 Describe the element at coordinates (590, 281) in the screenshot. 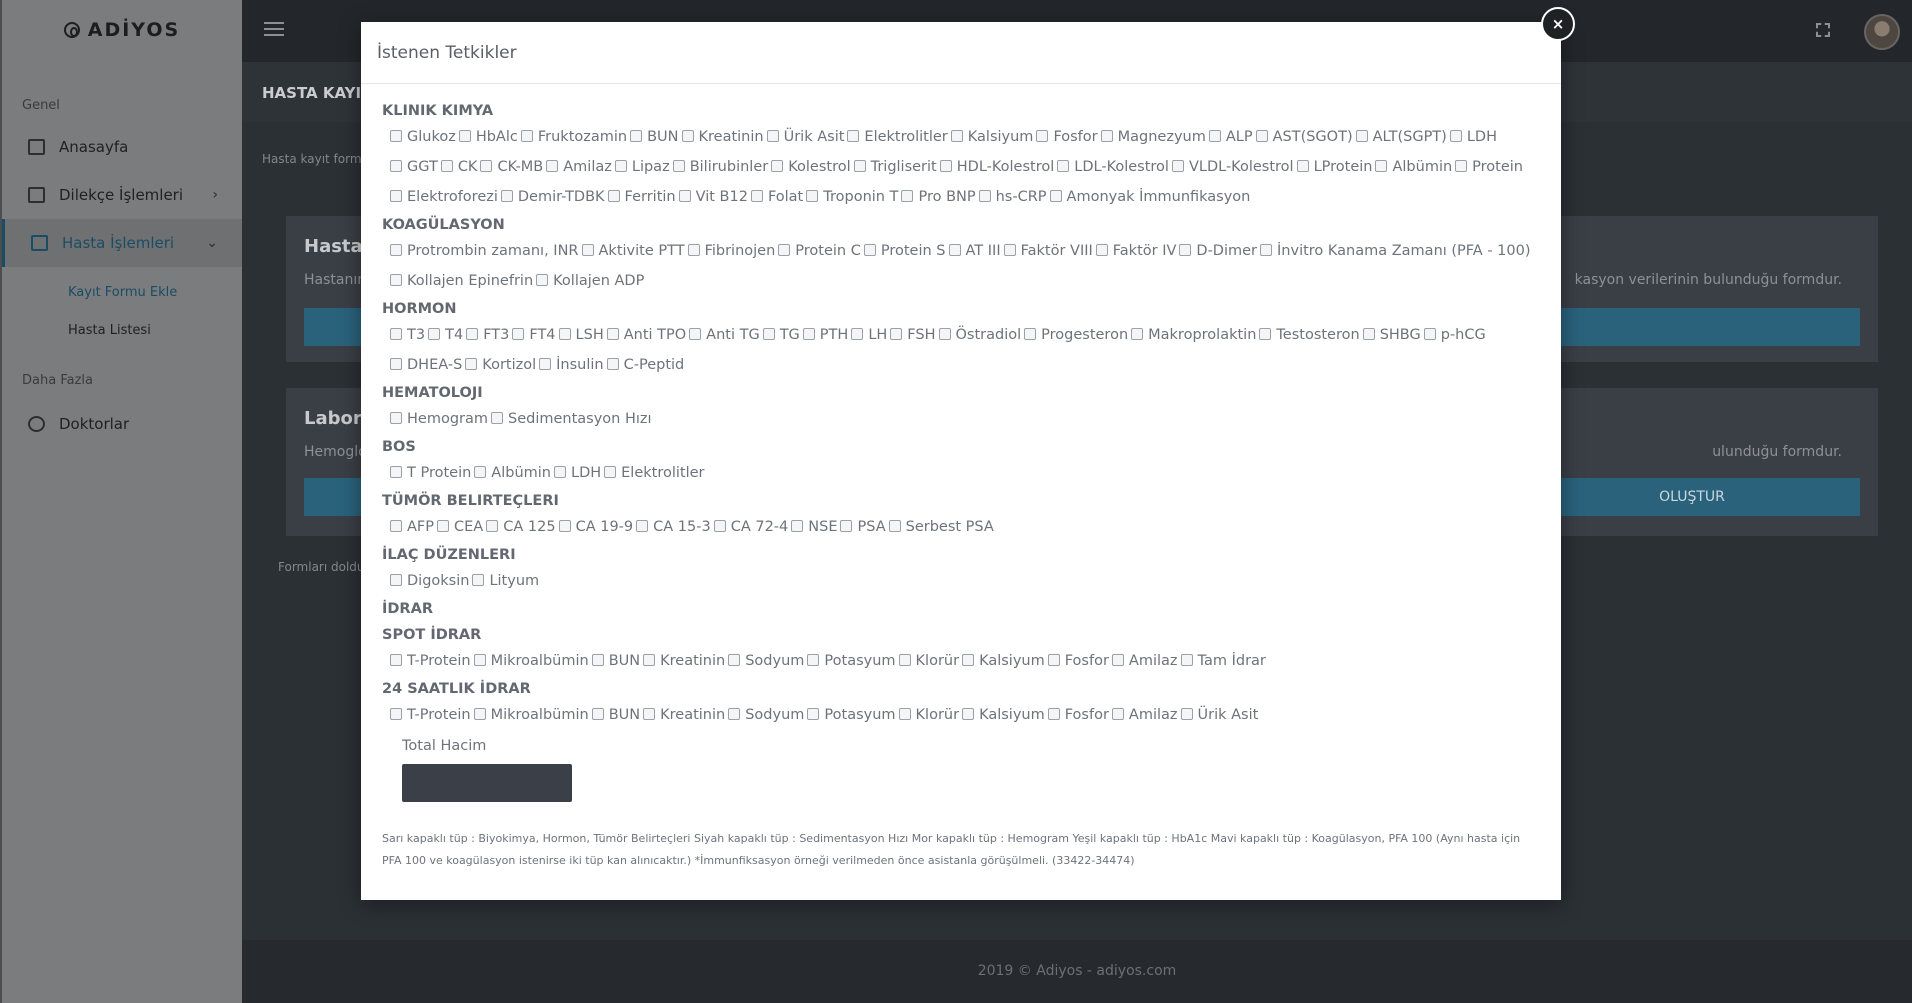

I see `test-option: Kollajen ADP` at that location.